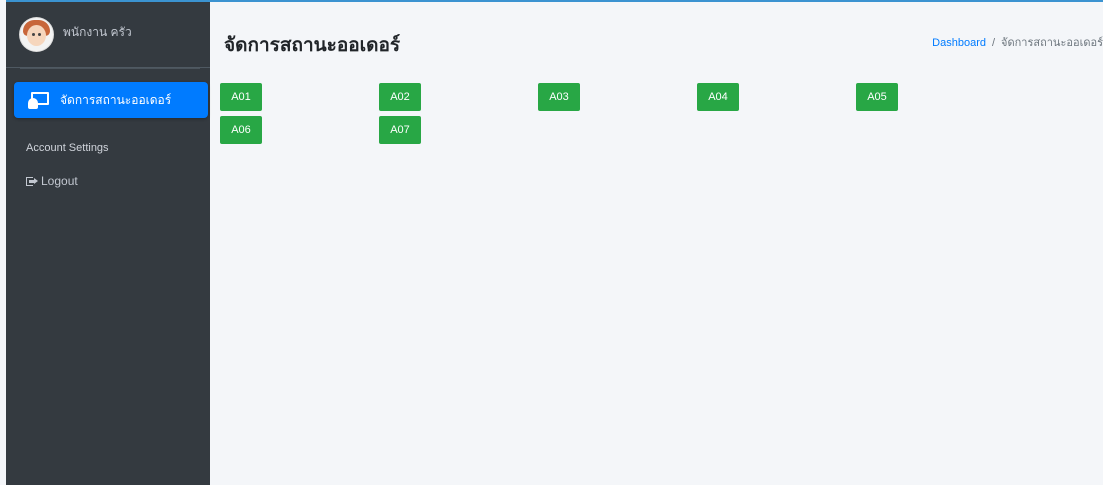 Image resolution: width=1103 pixels, height=485 pixels. What do you see at coordinates (1052, 43) in the screenshot?
I see `breadcrumb-current: จัดการสถานะออเดอร์` at bounding box center [1052, 43].